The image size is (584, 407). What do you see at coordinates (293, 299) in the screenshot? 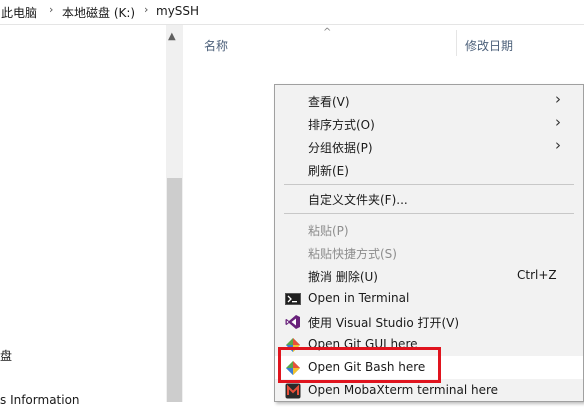
I see `terminal-icon` at bounding box center [293, 299].